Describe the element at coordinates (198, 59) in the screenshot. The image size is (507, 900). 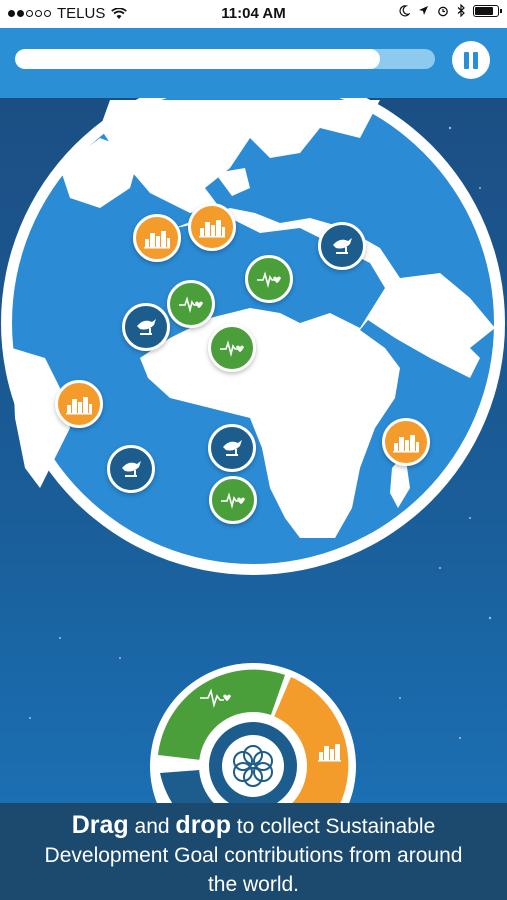
I see `timer-progress-fill` at that location.